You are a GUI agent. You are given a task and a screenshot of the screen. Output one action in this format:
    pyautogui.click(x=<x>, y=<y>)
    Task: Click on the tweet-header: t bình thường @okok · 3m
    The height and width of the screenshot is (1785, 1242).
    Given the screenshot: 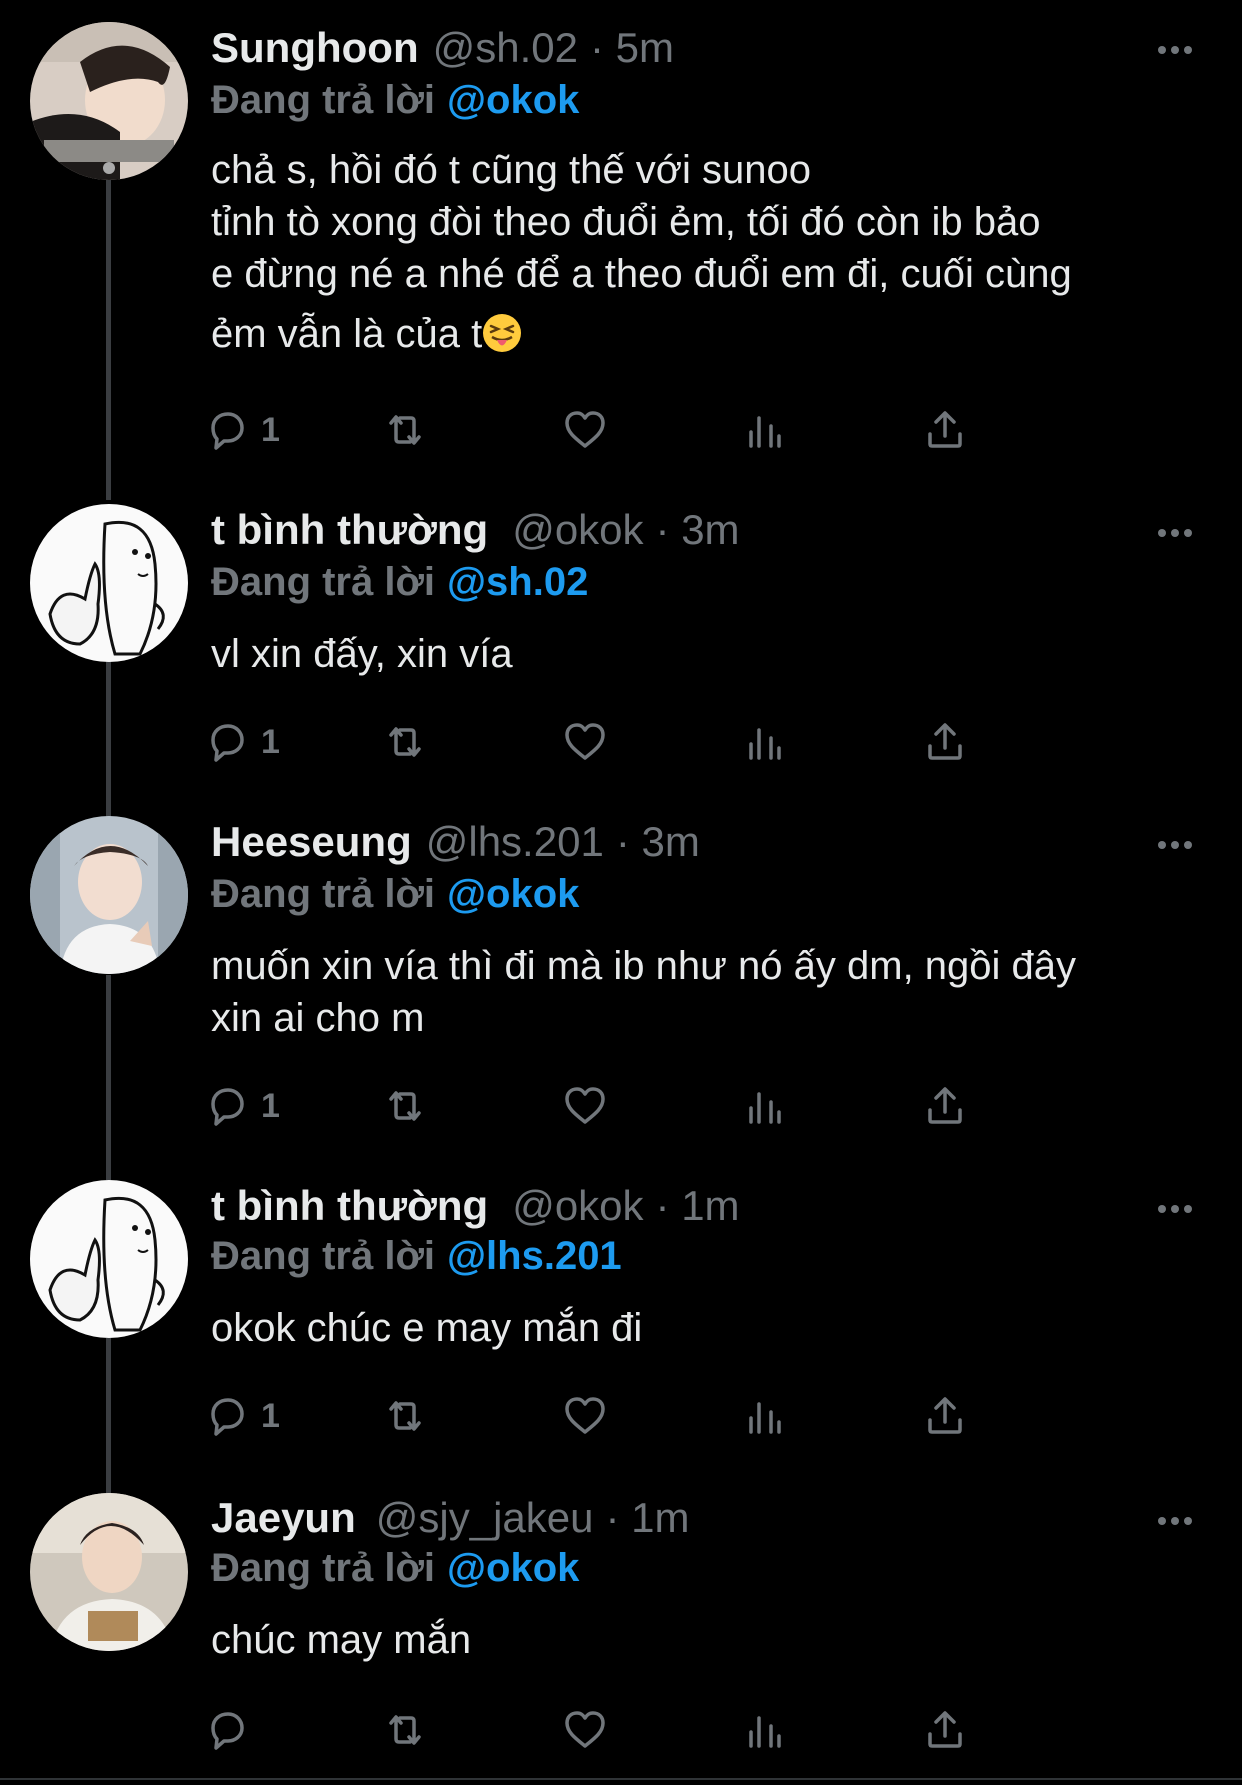 What is the action you would take?
    pyautogui.click(x=475, y=532)
    